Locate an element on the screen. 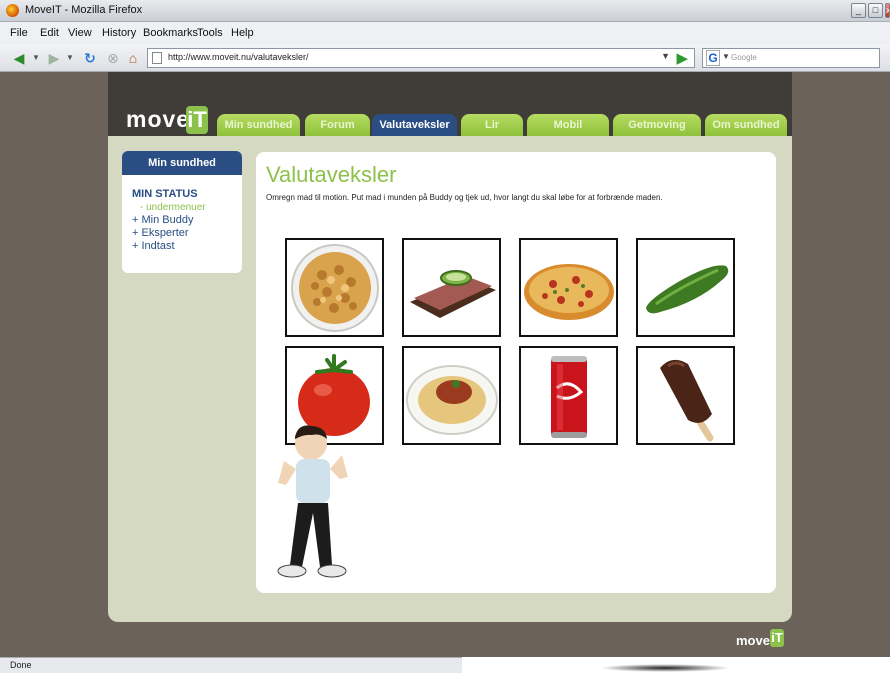 The width and height of the screenshot is (890, 673). sidebar-item-undermenuer: - undermenuer is located at coordinates (173, 207).